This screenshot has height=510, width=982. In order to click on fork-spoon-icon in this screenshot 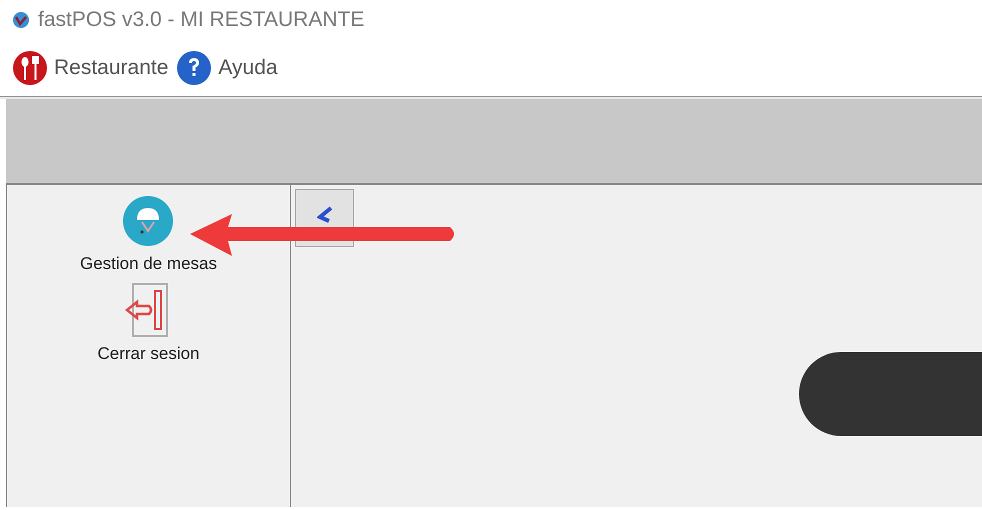, I will do `click(30, 68)`.